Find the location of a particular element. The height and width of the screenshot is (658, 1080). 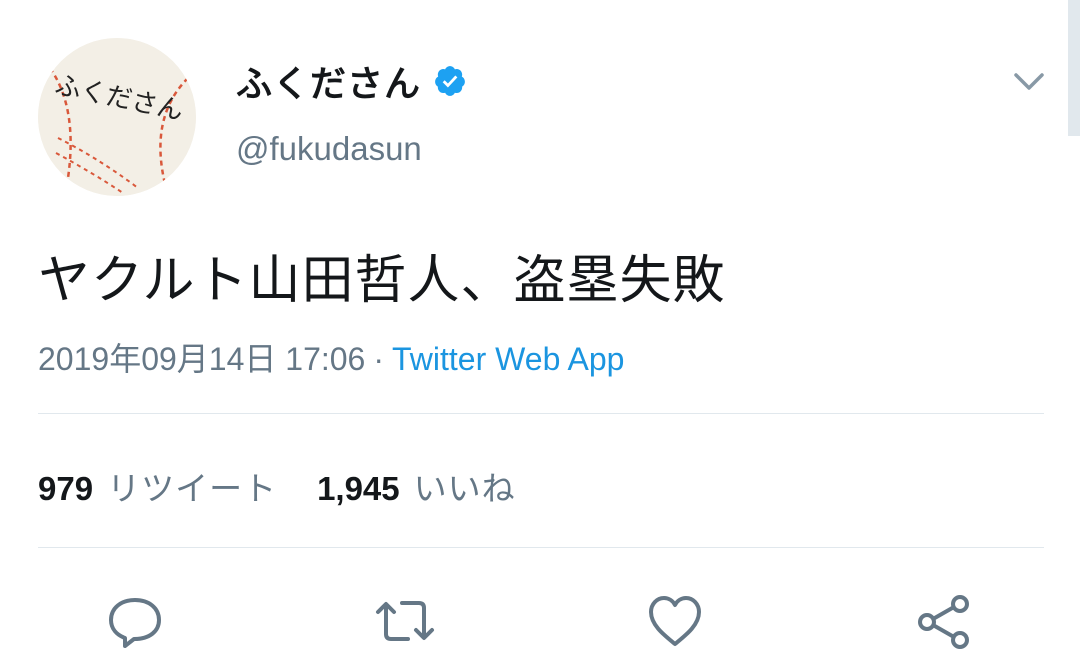

baseball-avatar-image: ふくださん is located at coordinates (117, 117).